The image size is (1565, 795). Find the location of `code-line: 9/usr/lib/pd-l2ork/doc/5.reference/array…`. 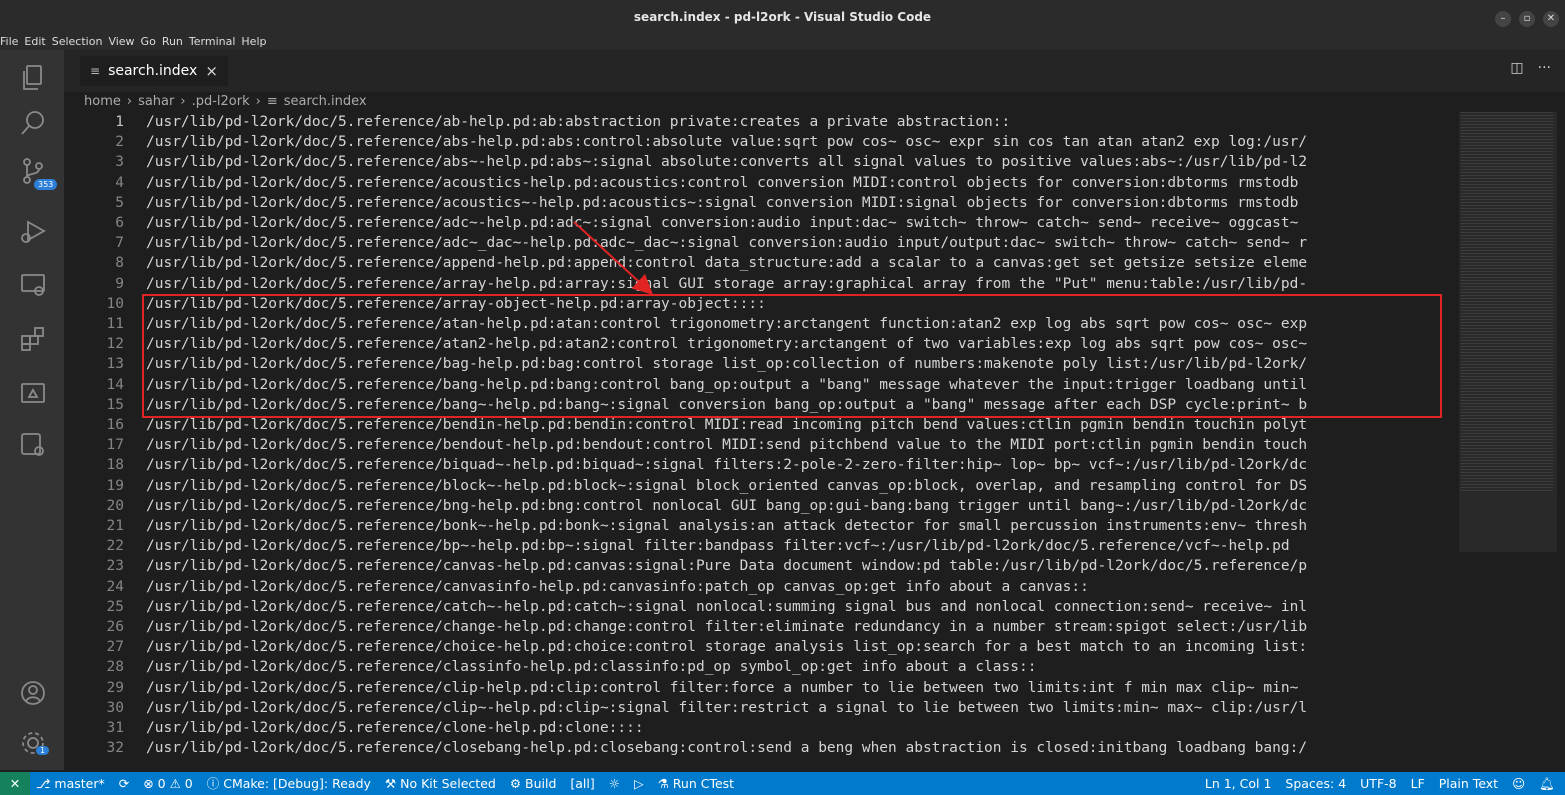

code-line: 9/usr/lib/pd-l2ork/doc/5.reference/array… is located at coordinates (761, 284).